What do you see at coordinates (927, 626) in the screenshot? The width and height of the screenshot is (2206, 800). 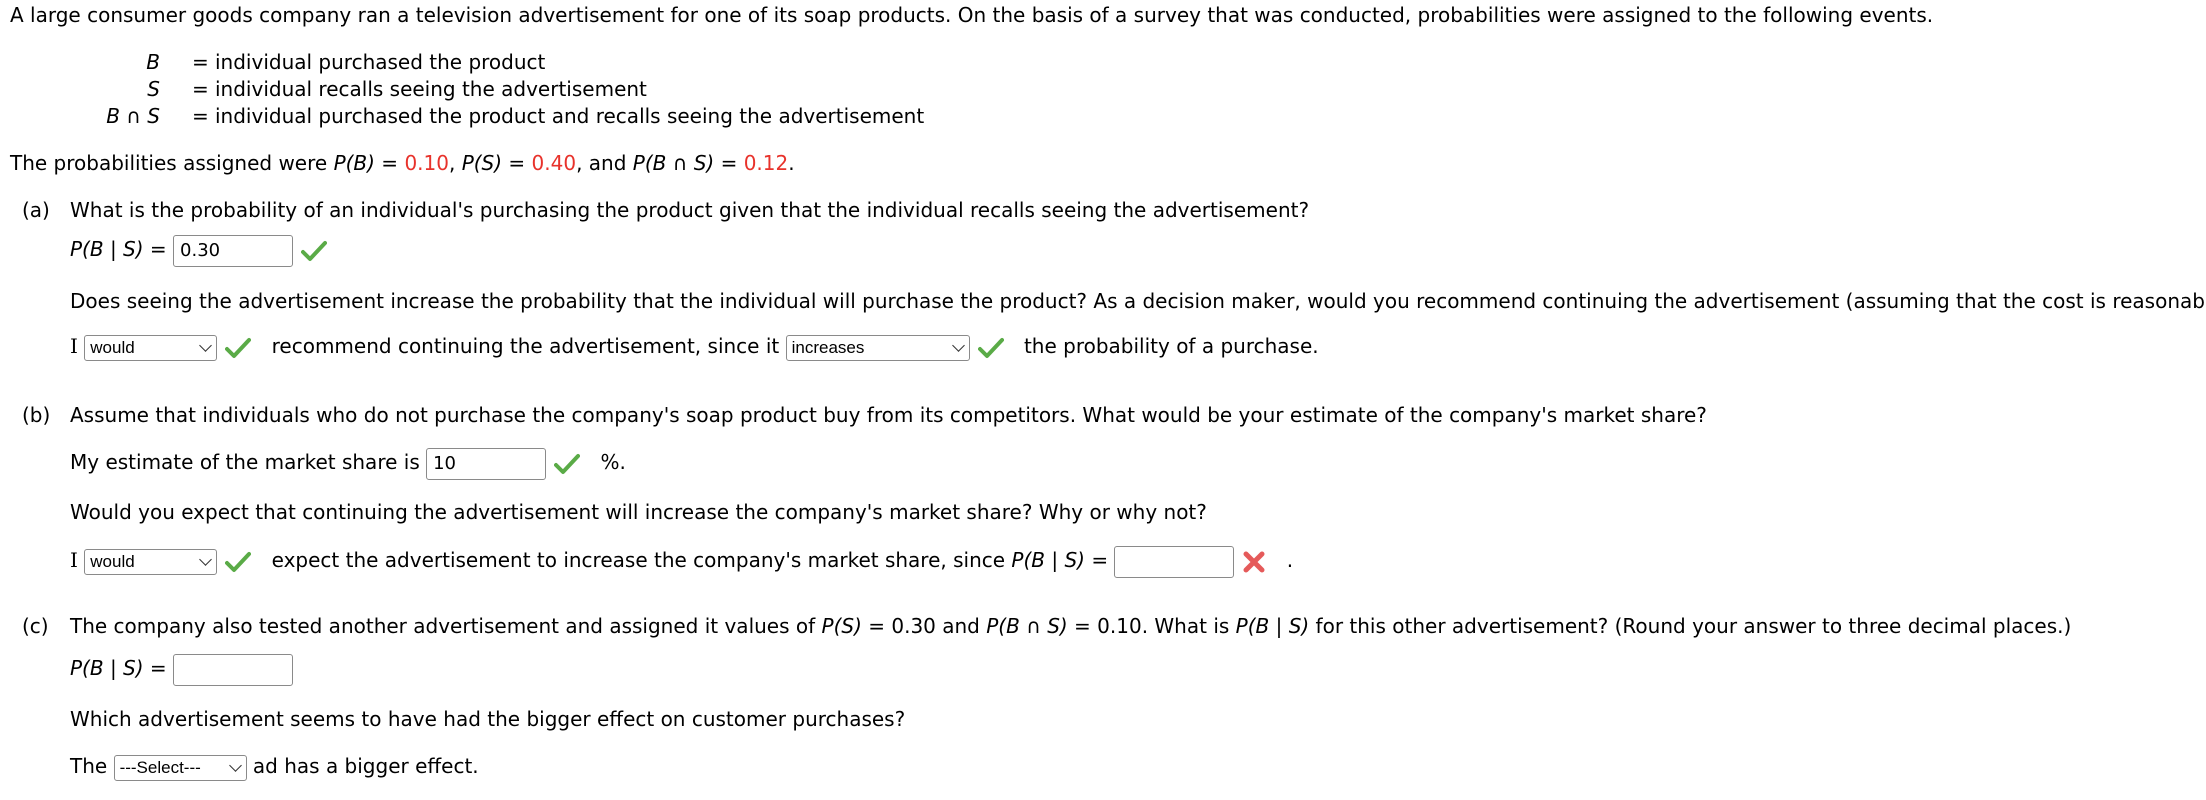 I see `ps-value: = 0.30 and` at bounding box center [927, 626].